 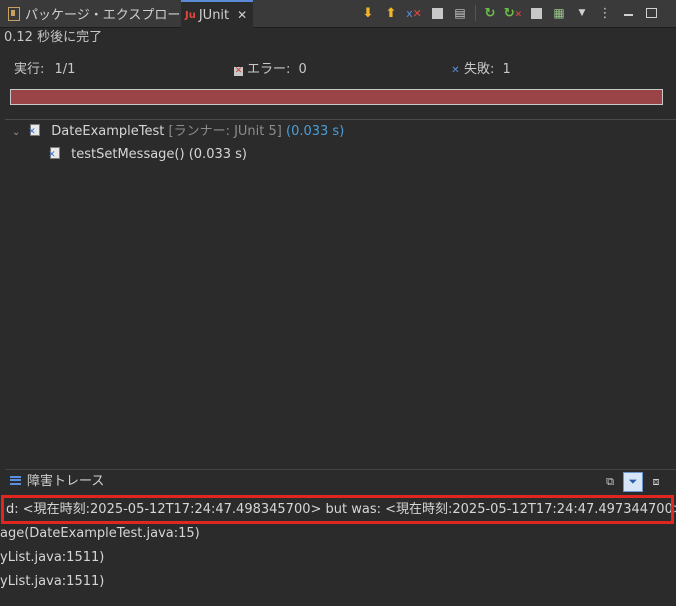 I want to click on rerun-failed-first-button: ↻✕, so click(x=513, y=13).